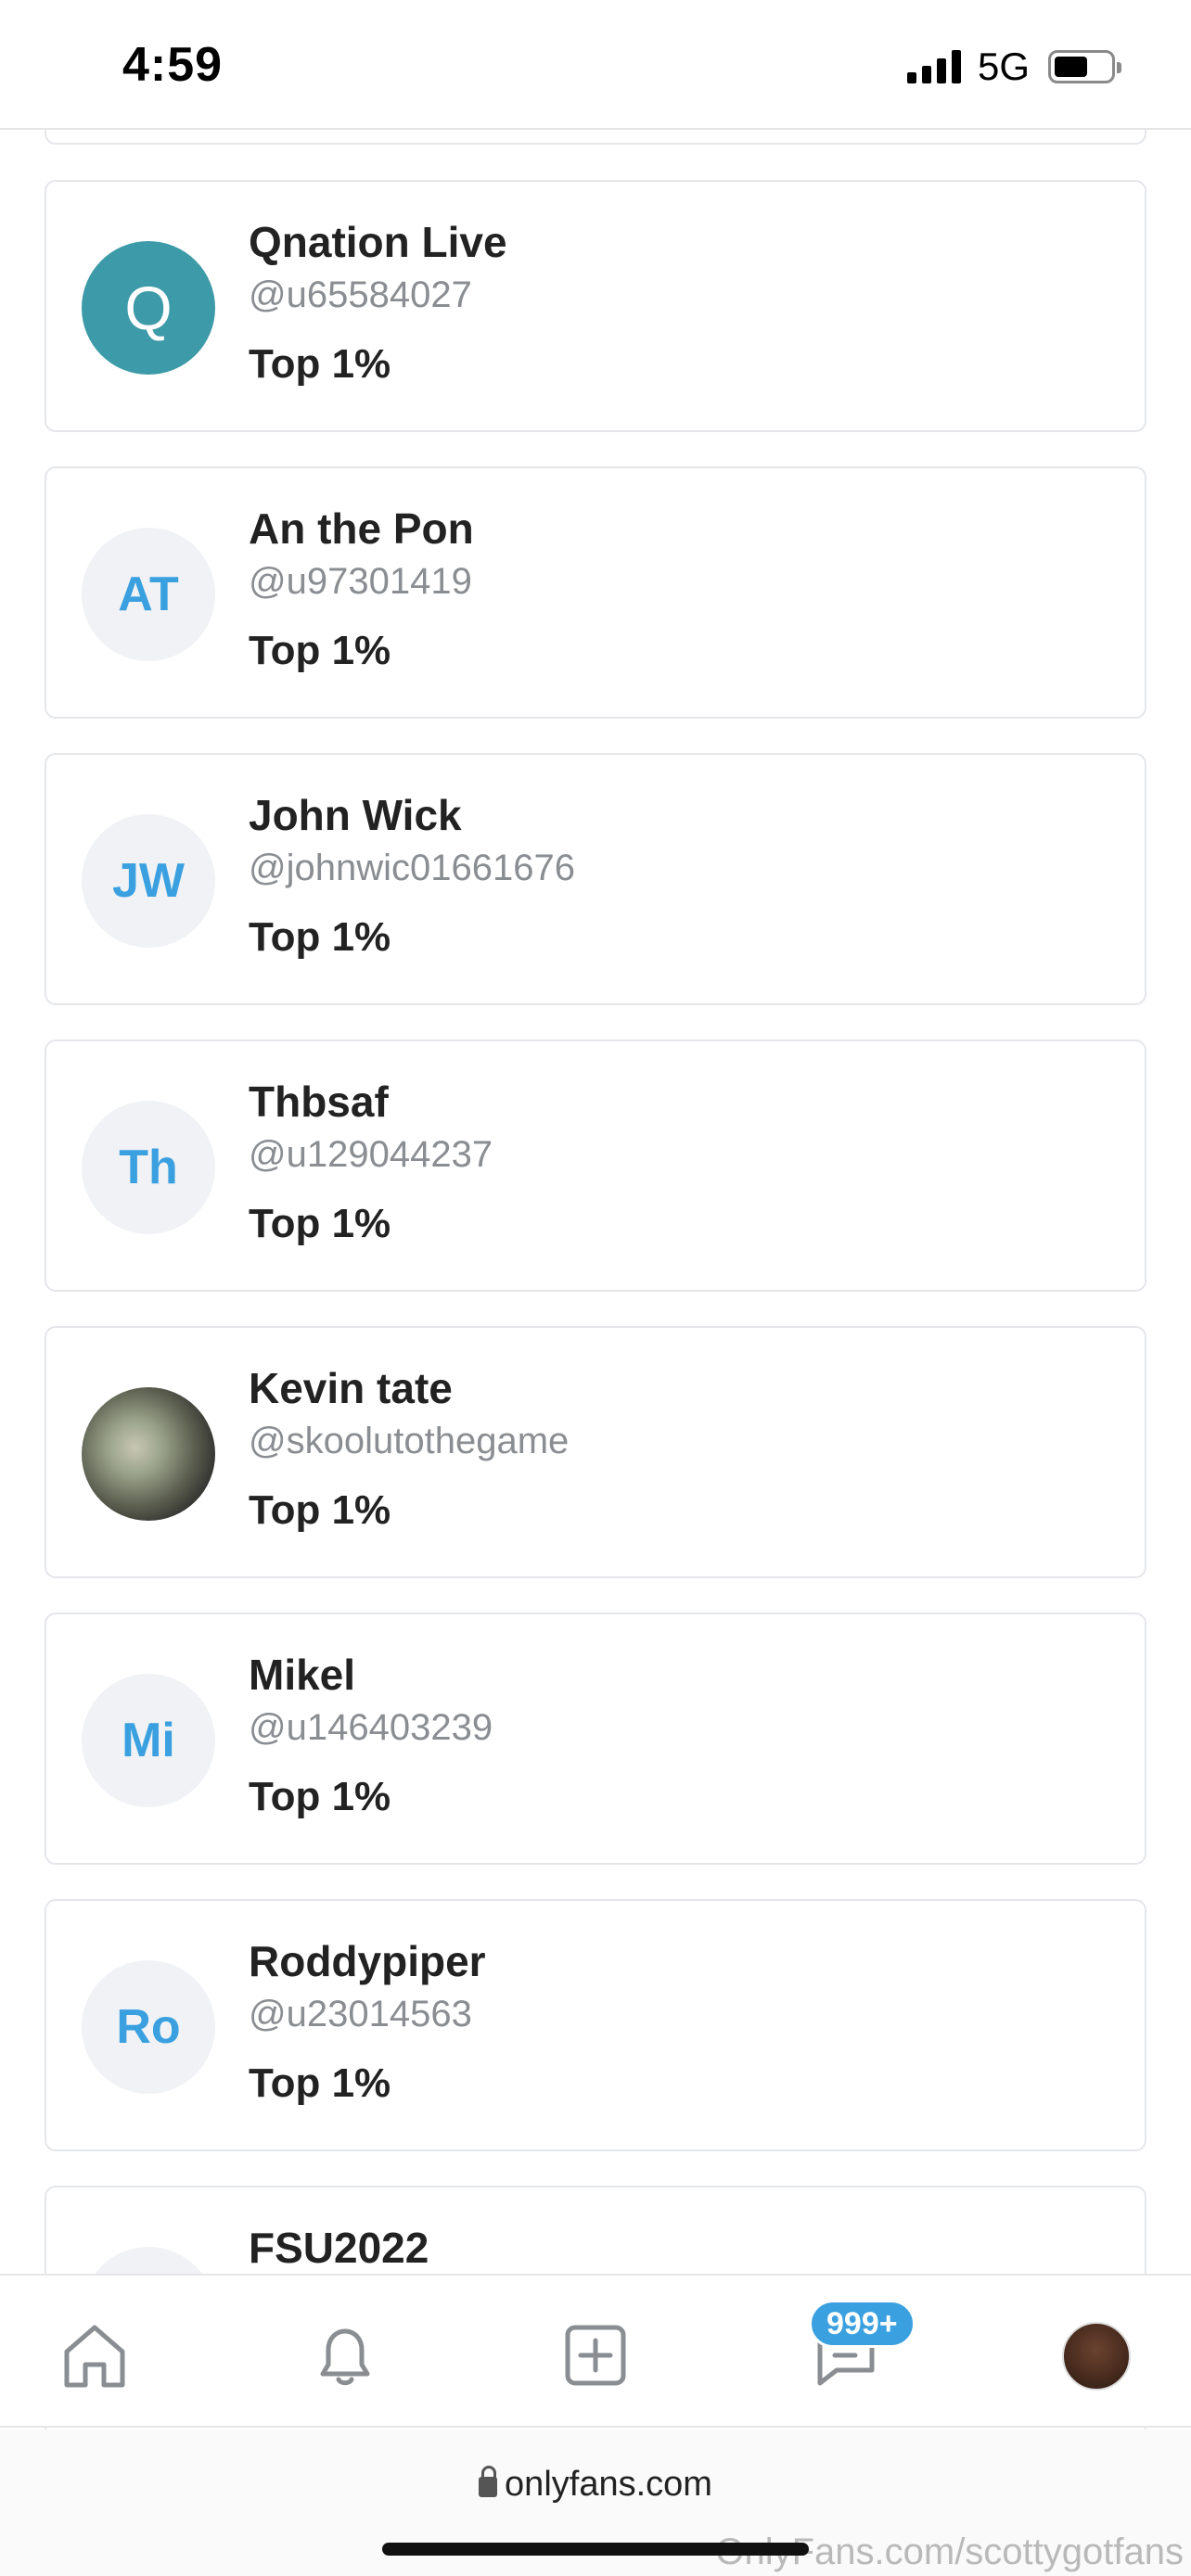  I want to click on bell-icon, so click(345, 2355).